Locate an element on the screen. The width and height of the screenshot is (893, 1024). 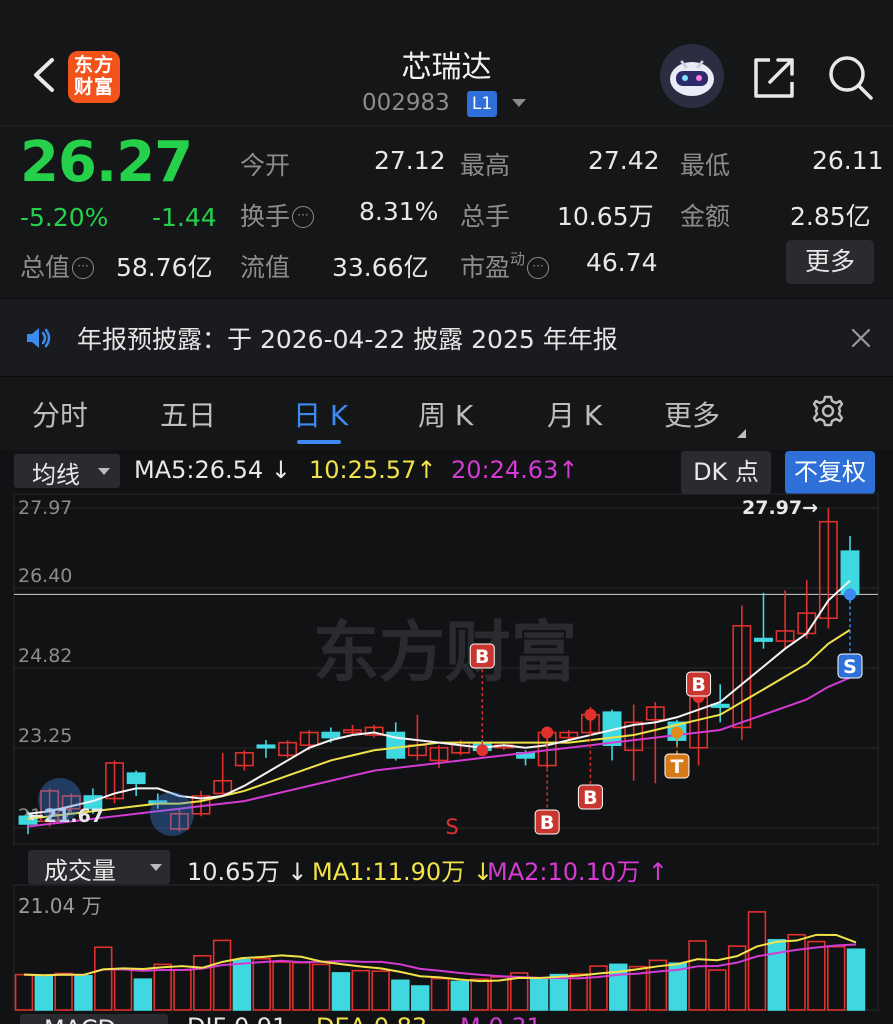
y-tick-label: 26.40 is located at coordinates (45, 576).